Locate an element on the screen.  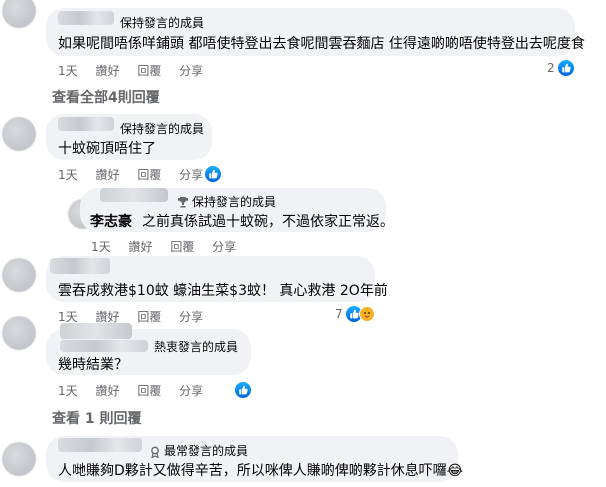
view-replies-link: 查看 1 則回覆 is located at coordinates (97, 418).